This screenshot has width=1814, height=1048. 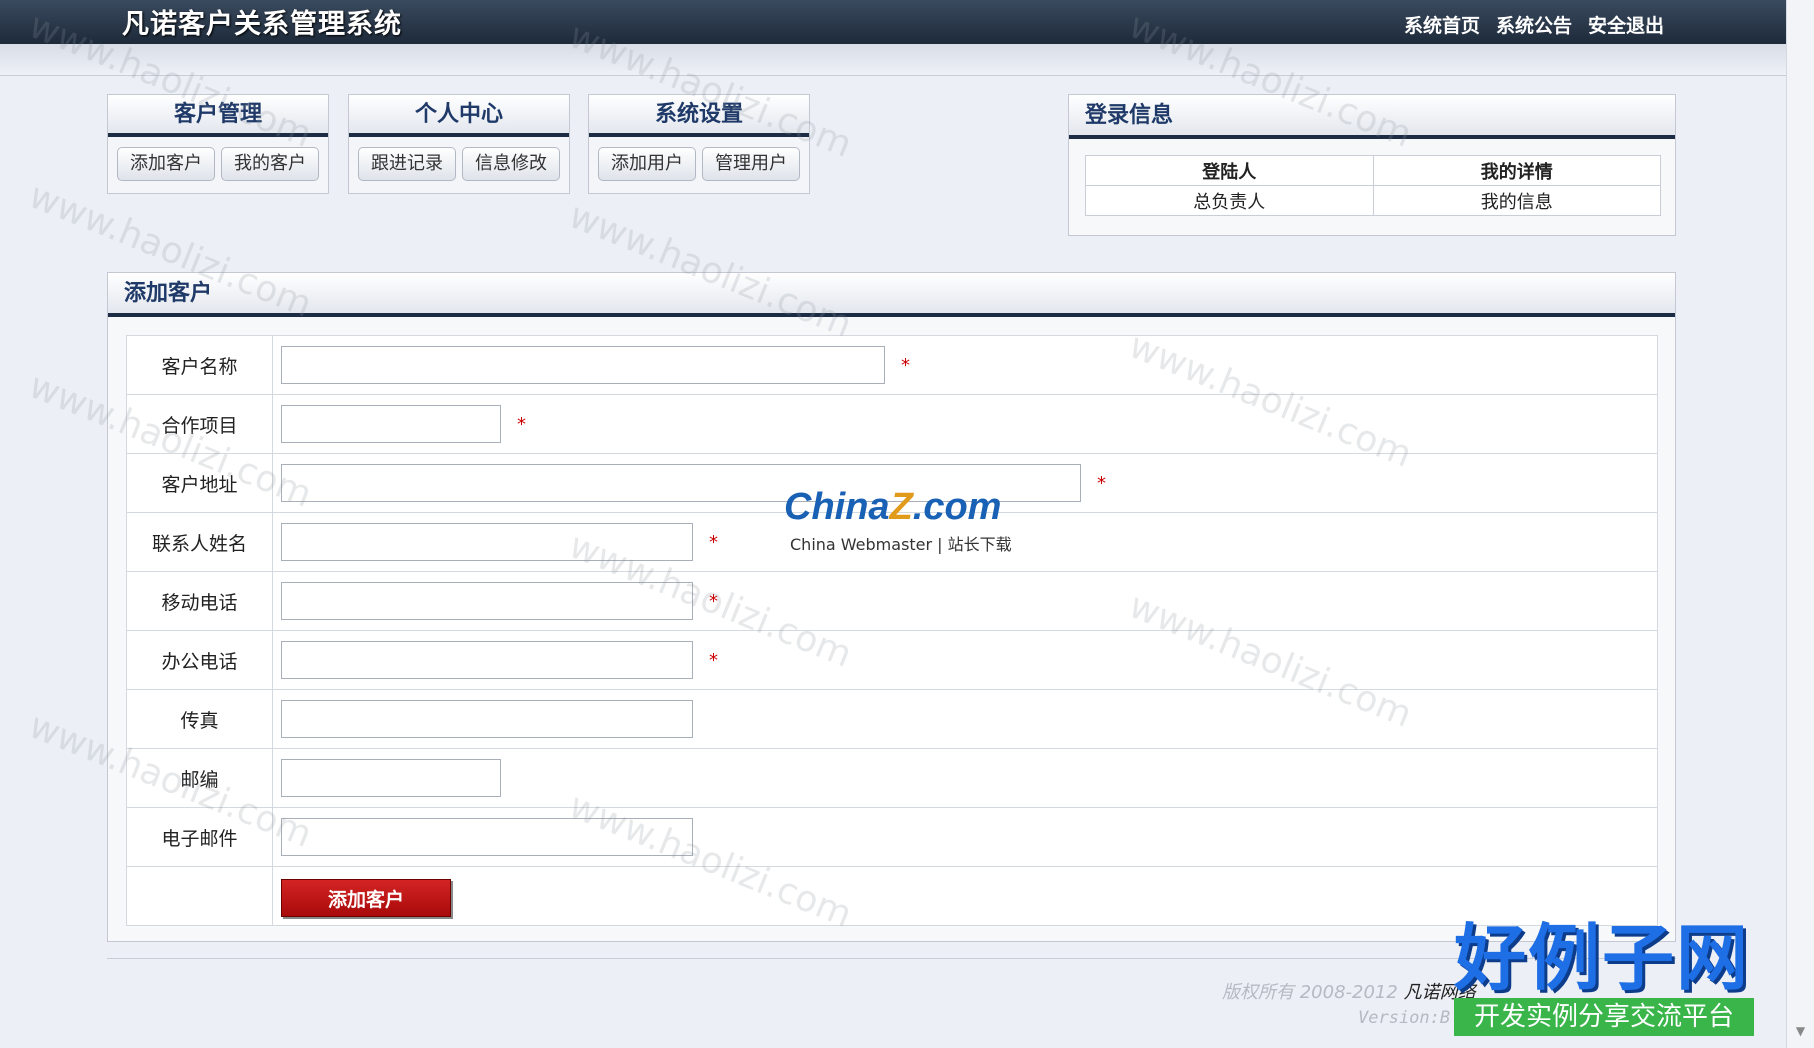 I want to click on field-label: 电子邮件, so click(x=199, y=837).